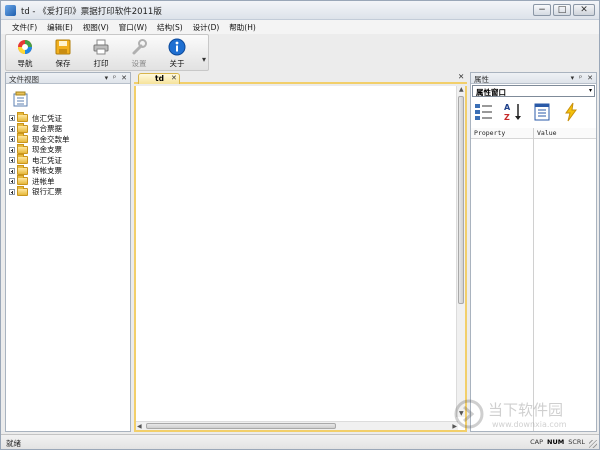  Describe the element at coordinates (593, 444) in the screenshot. I see `resize-grip-icon` at that location.